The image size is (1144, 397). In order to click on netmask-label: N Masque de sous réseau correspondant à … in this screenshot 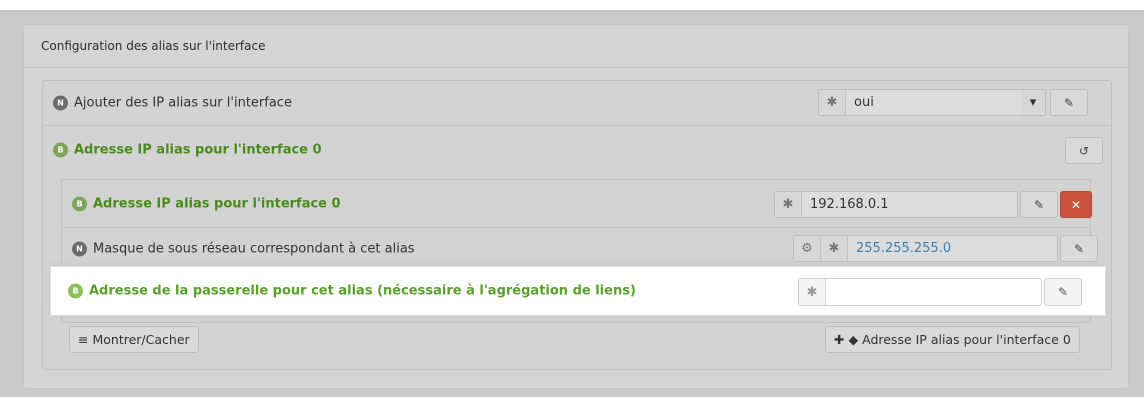, I will do `click(243, 248)`.